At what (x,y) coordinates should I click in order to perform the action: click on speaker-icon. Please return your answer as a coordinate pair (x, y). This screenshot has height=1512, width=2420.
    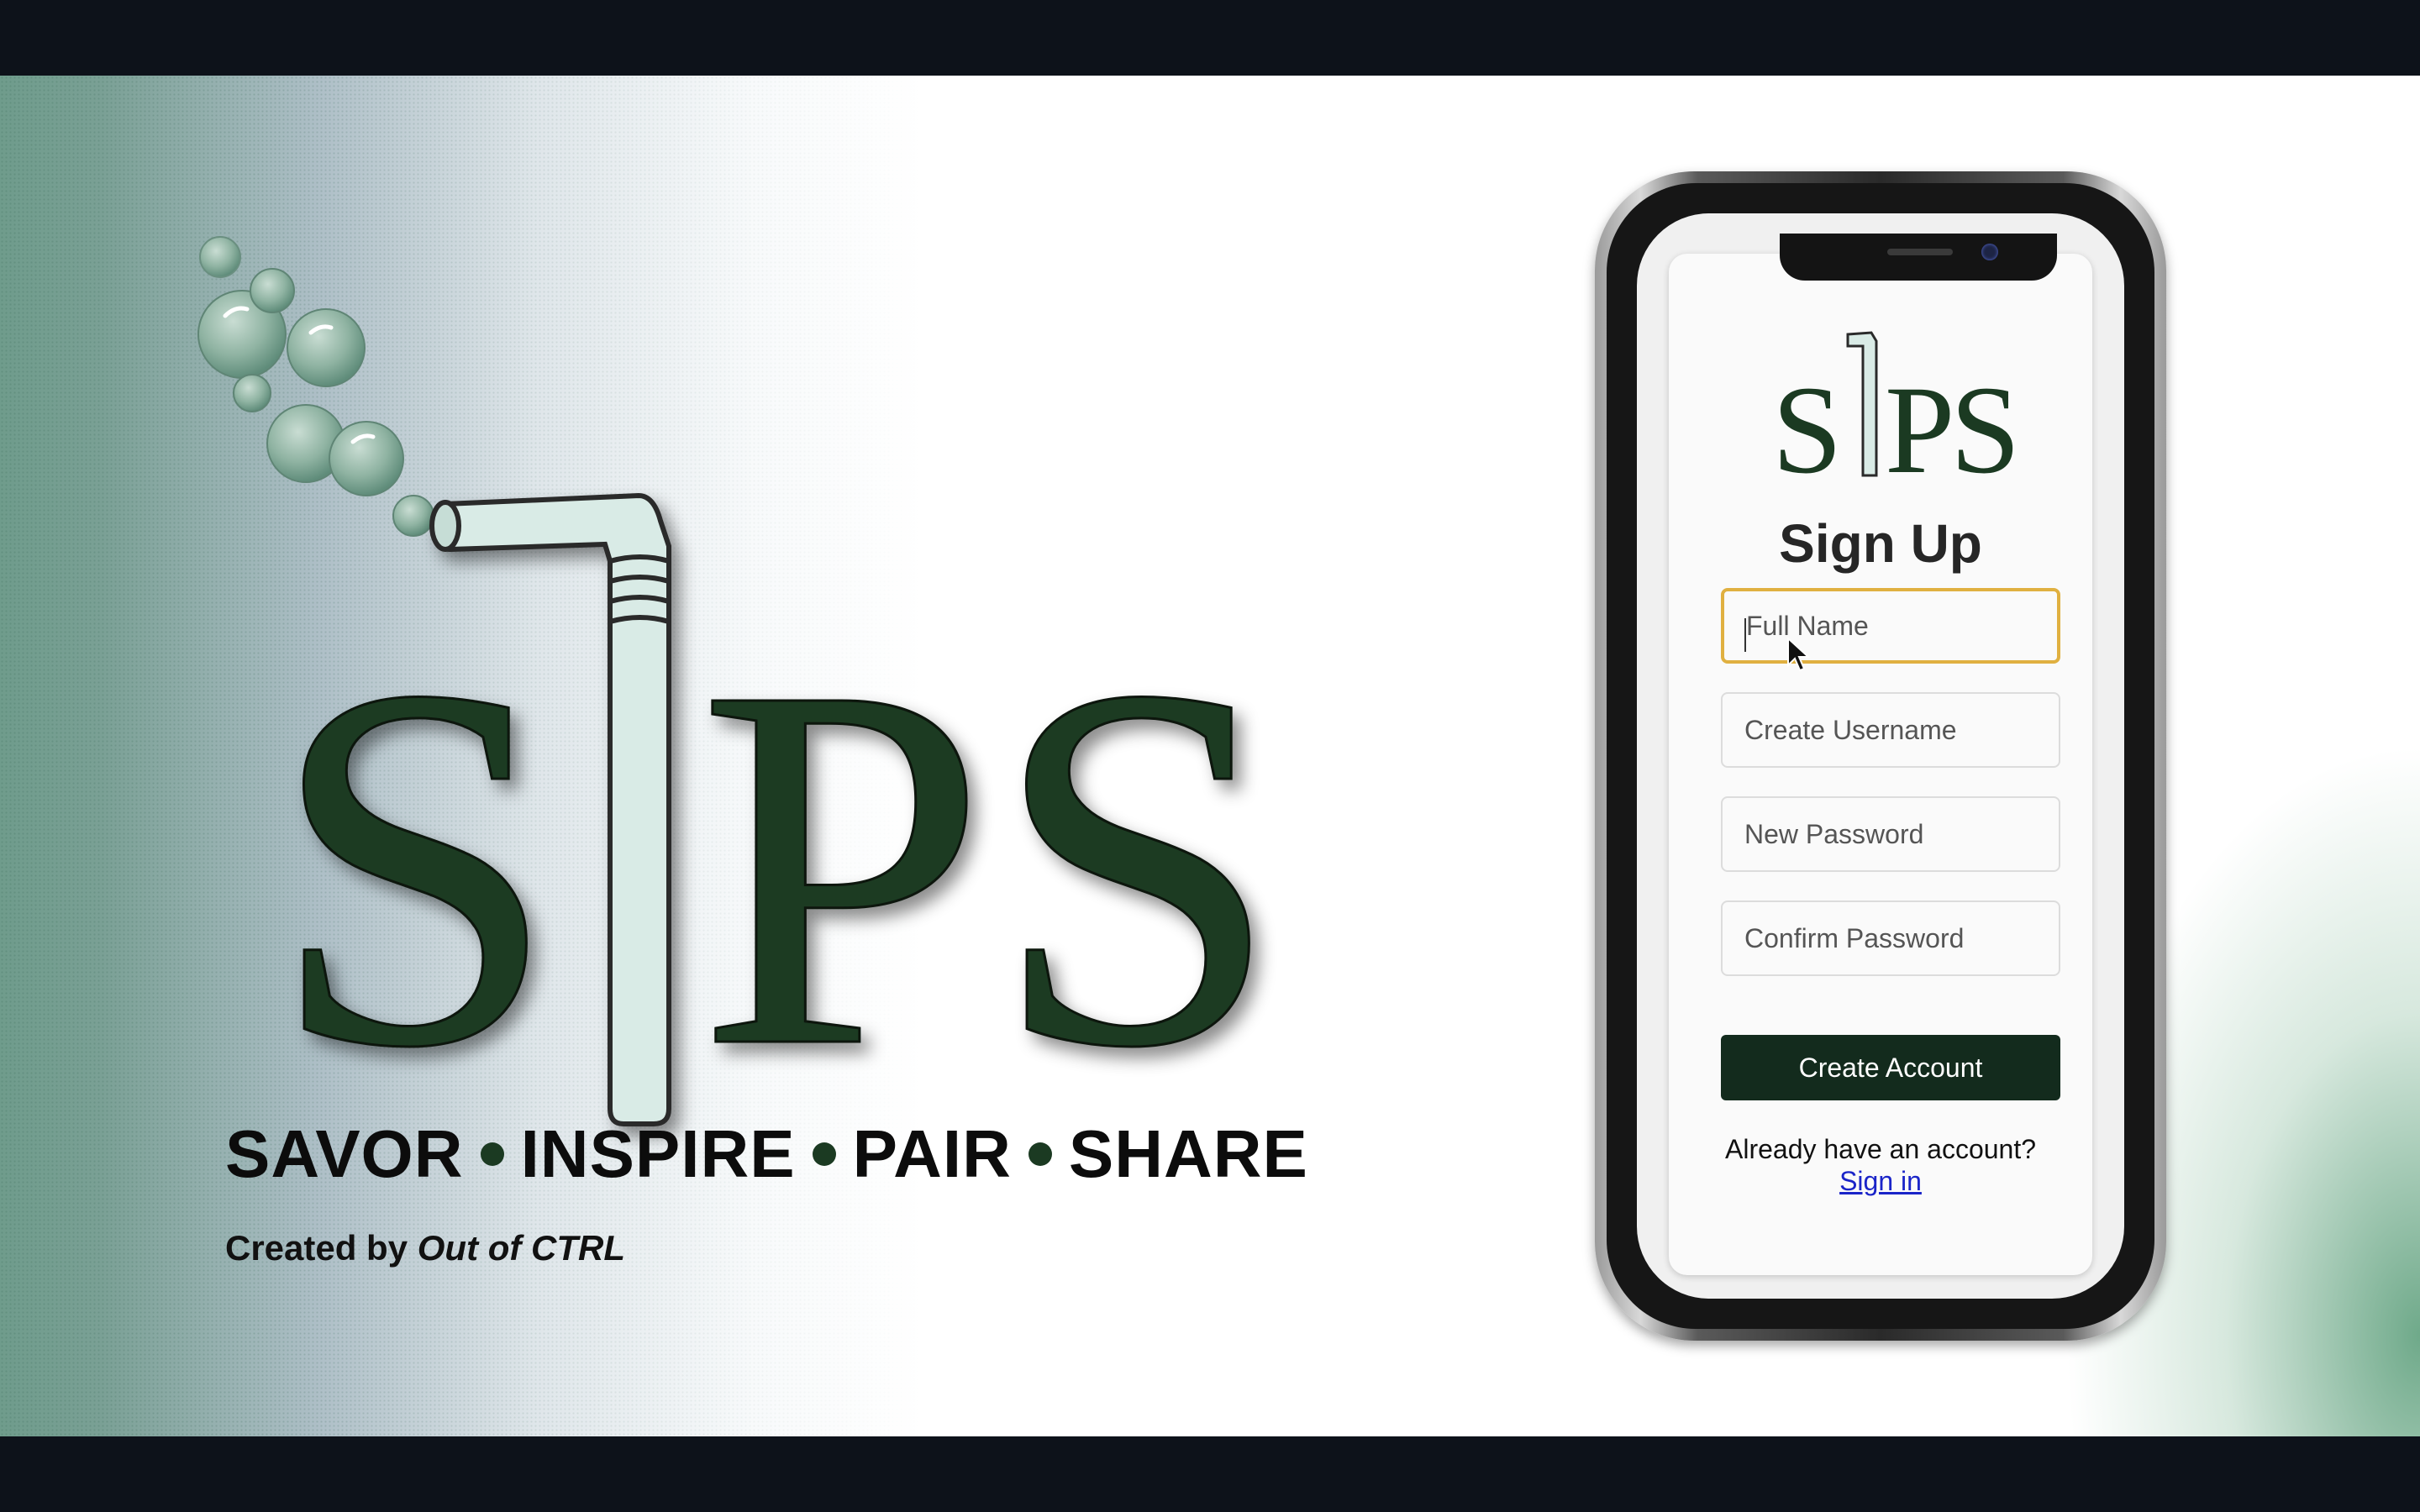
    Looking at the image, I should click on (1920, 252).